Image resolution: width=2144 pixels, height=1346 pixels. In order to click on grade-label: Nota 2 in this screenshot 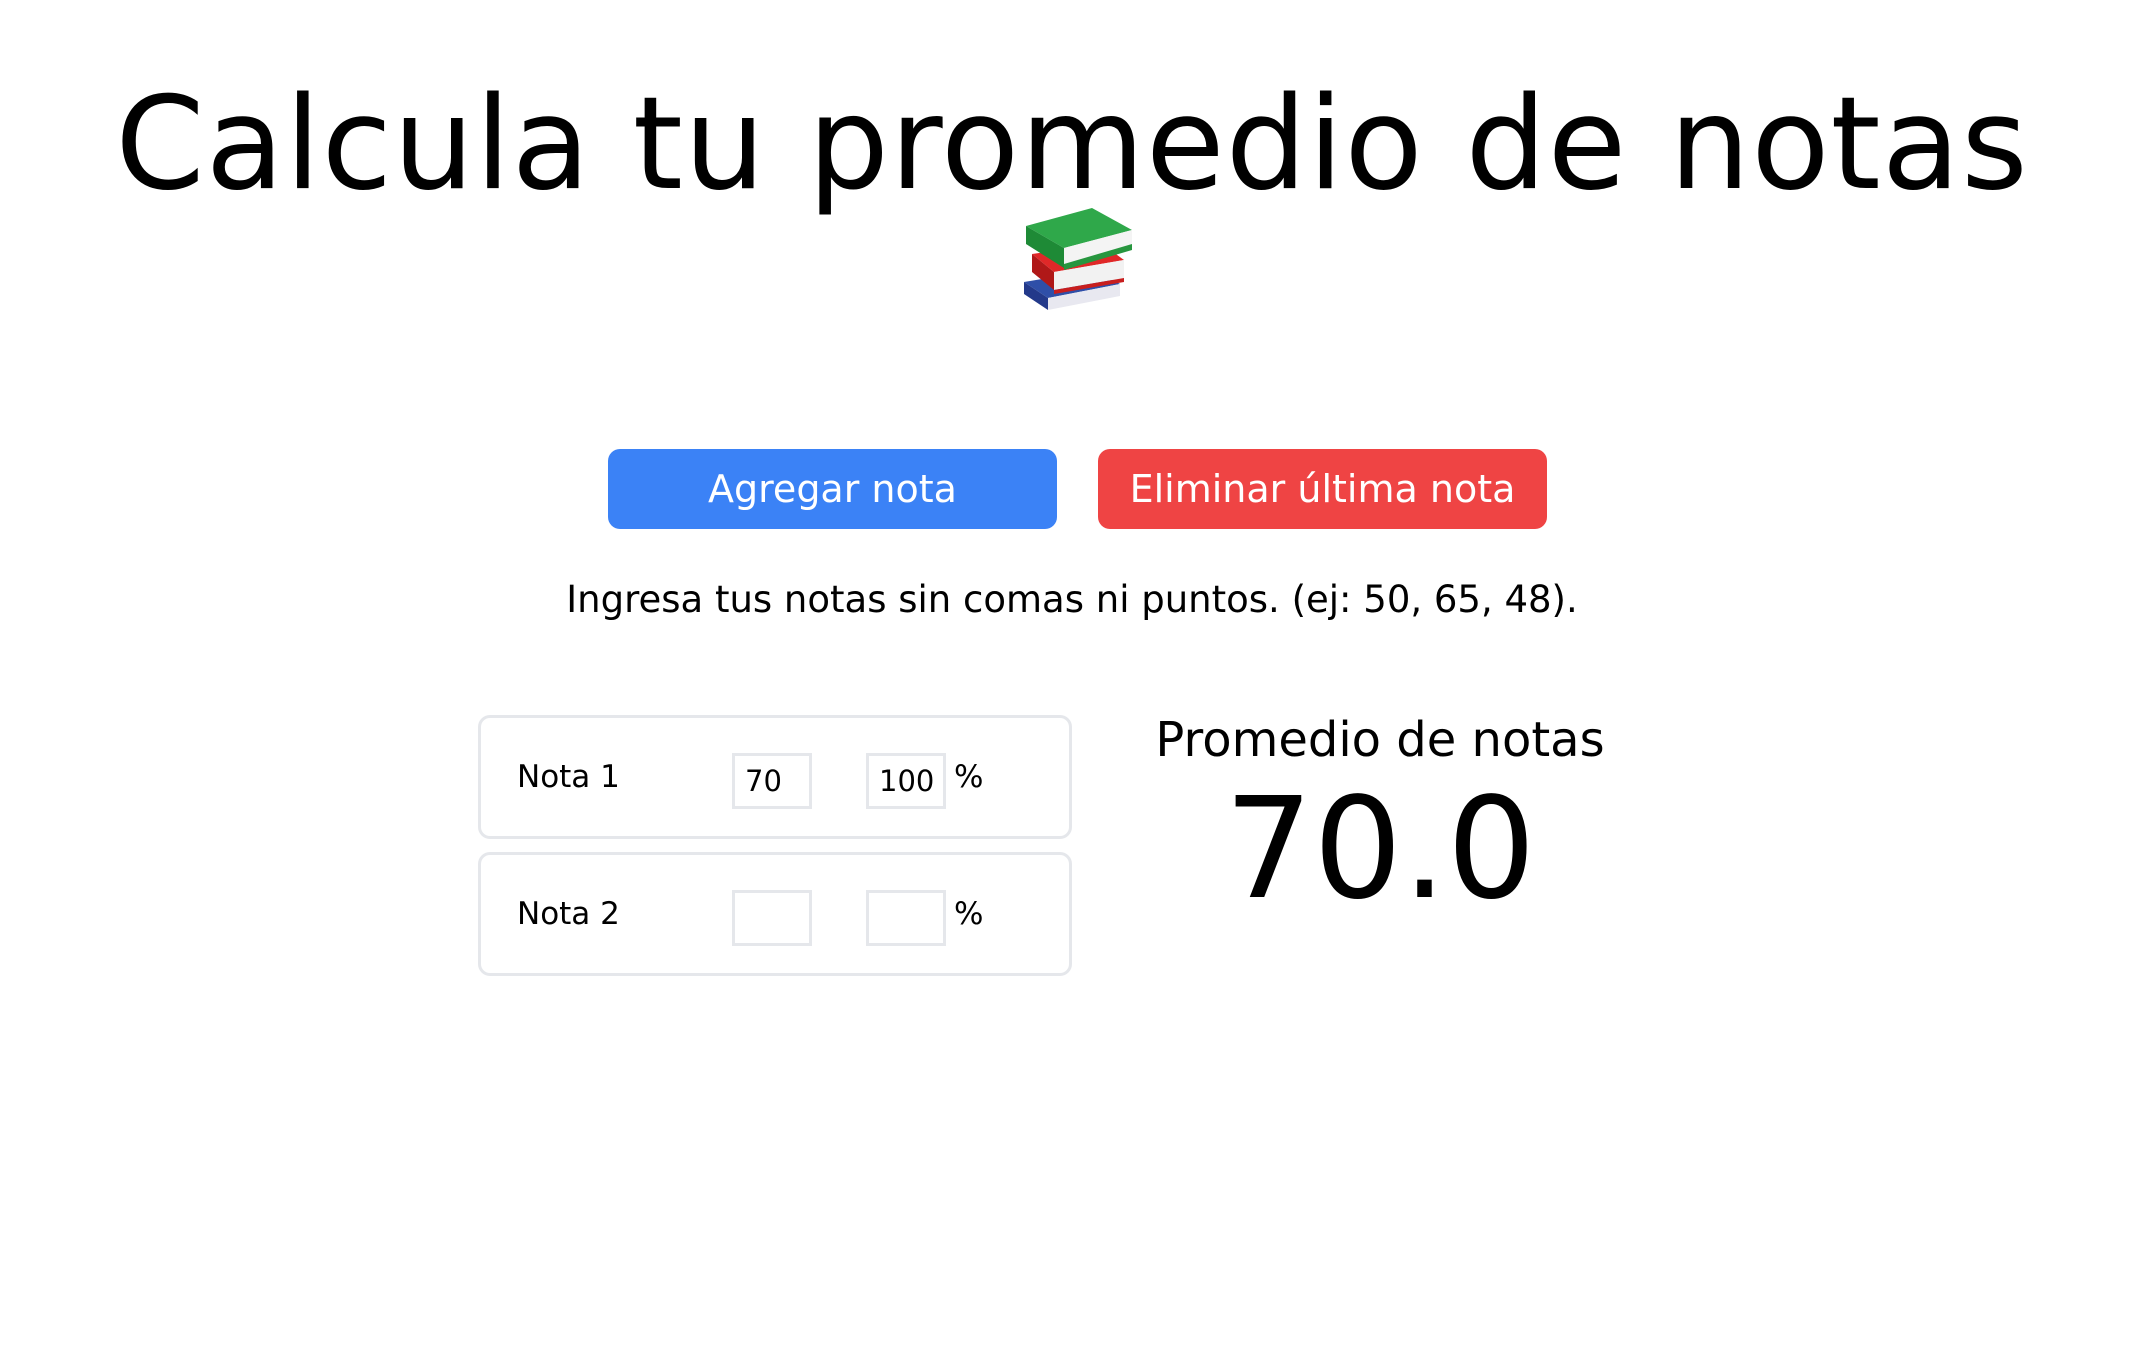, I will do `click(568, 914)`.